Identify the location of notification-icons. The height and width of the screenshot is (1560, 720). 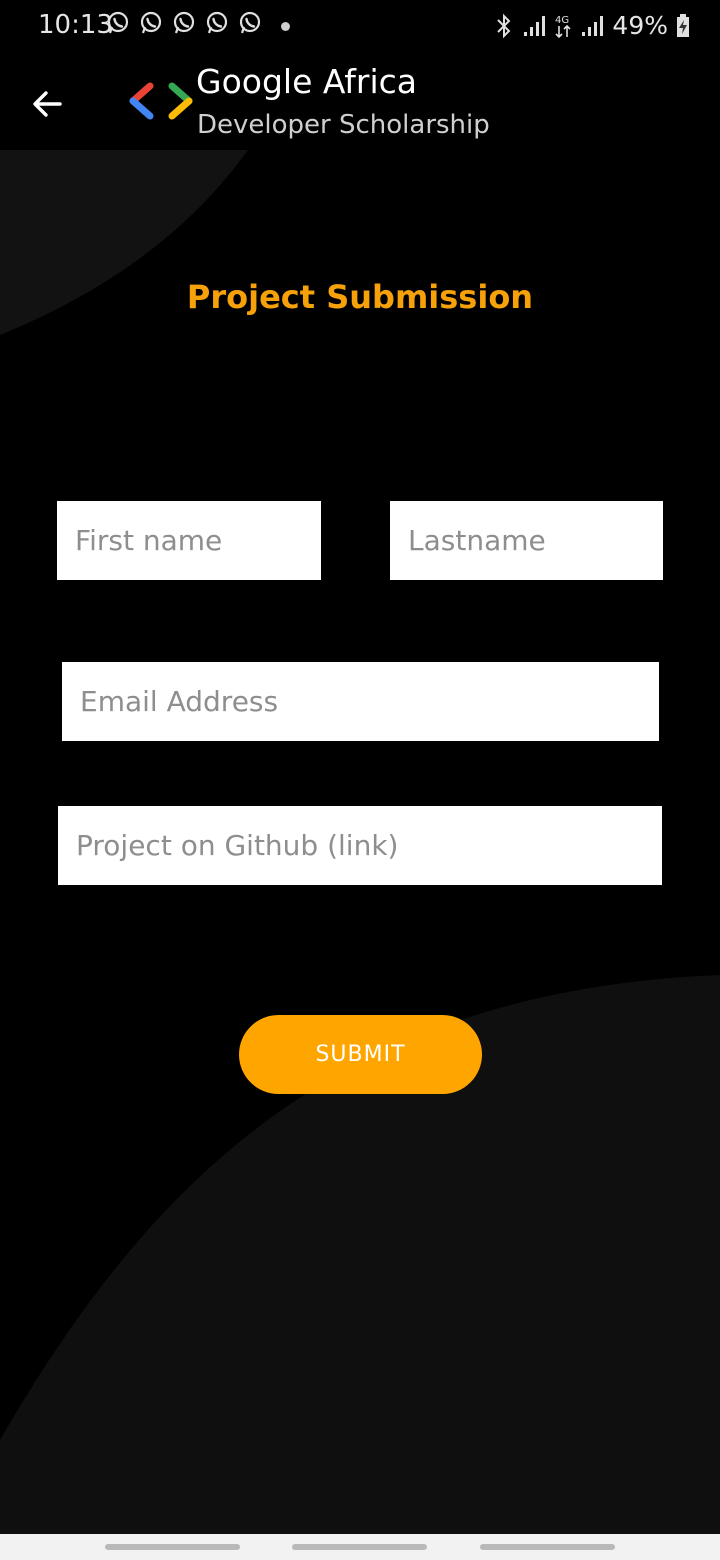
(184, 23).